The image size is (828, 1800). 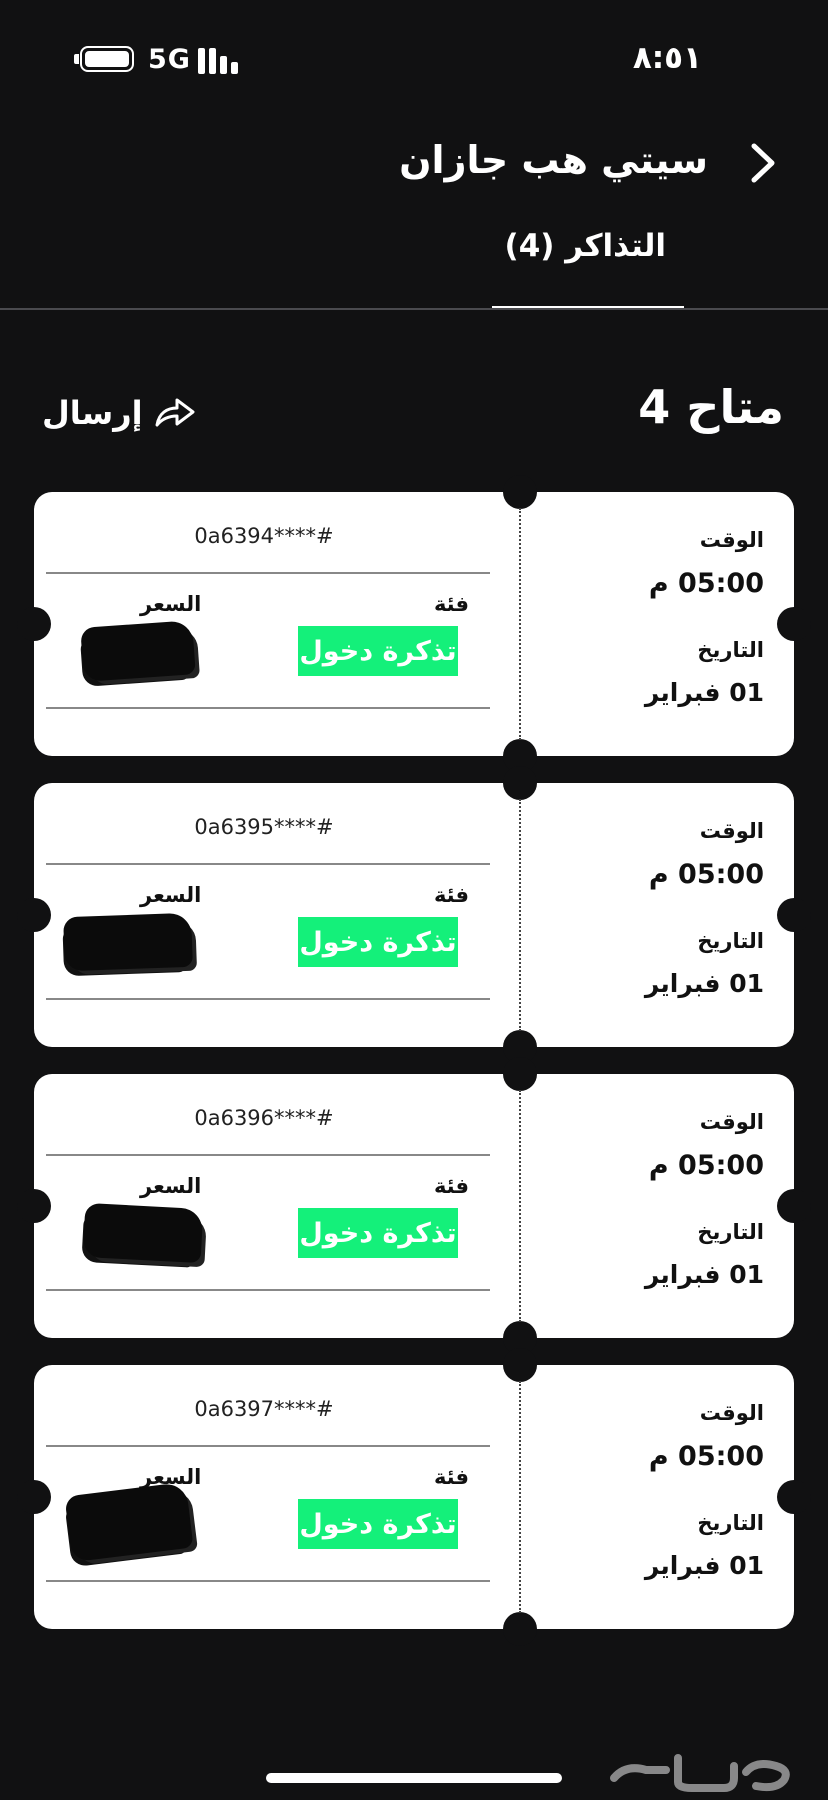 What do you see at coordinates (414, 210) in the screenshot?
I see `page-header: سيتي هب جازان التذاكر (4)` at bounding box center [414, 210].